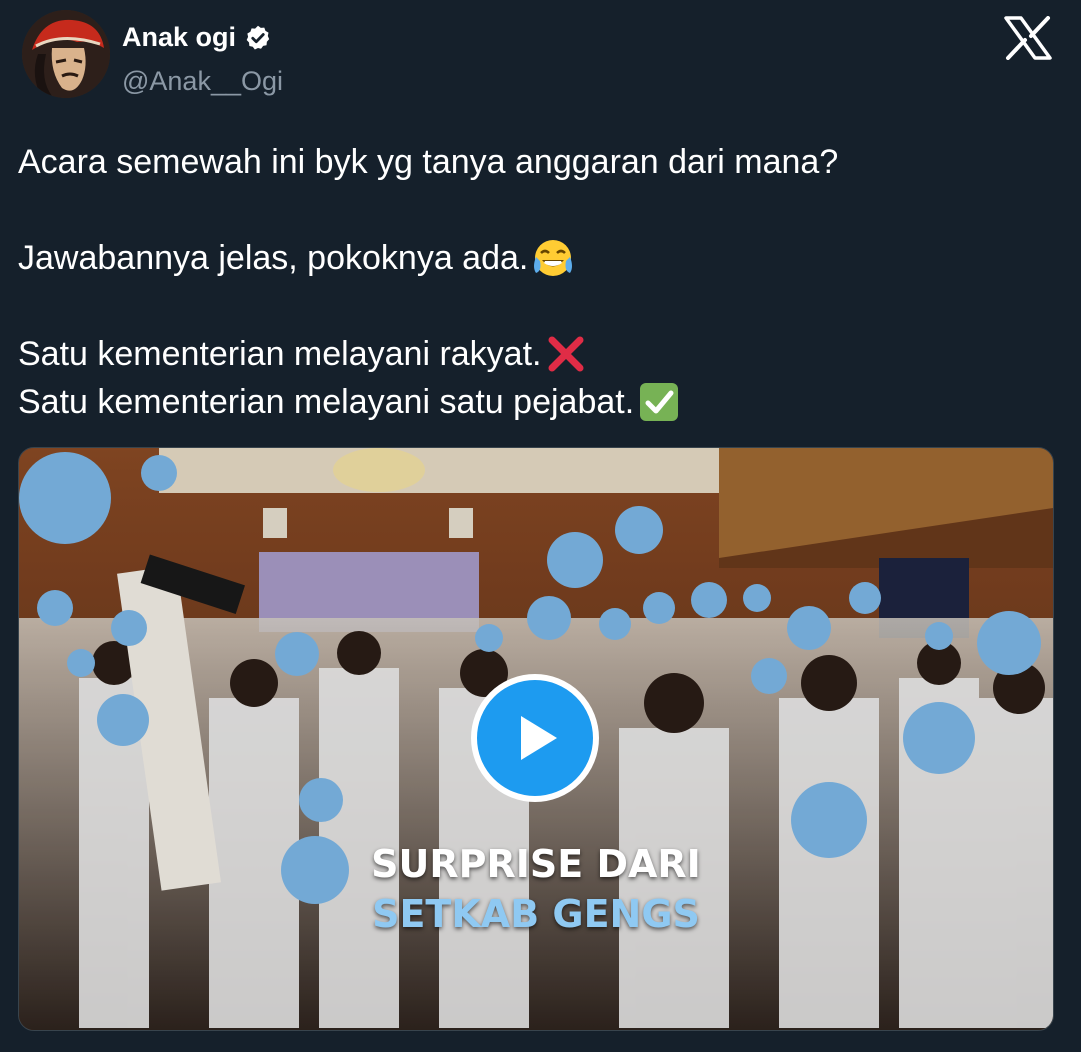 The height and width of the screenshot is (1052, 1081). What do you see at coordinates (536, 864) in the screenshot?
I see `video-caption-line-1: SURPRISE DARI` at bounding box center [536, 864].